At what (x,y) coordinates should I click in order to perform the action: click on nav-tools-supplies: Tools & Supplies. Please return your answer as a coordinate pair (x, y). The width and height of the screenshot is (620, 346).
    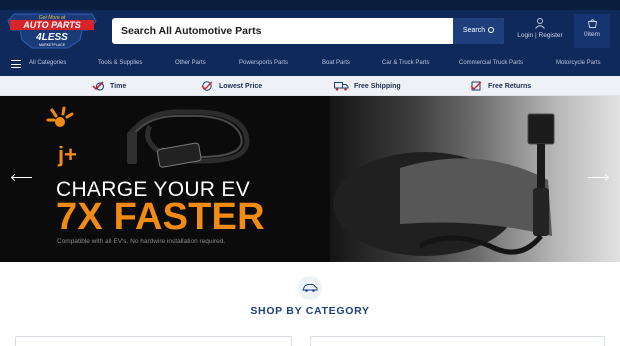
    Looking at the image, I should click on (120, 63).